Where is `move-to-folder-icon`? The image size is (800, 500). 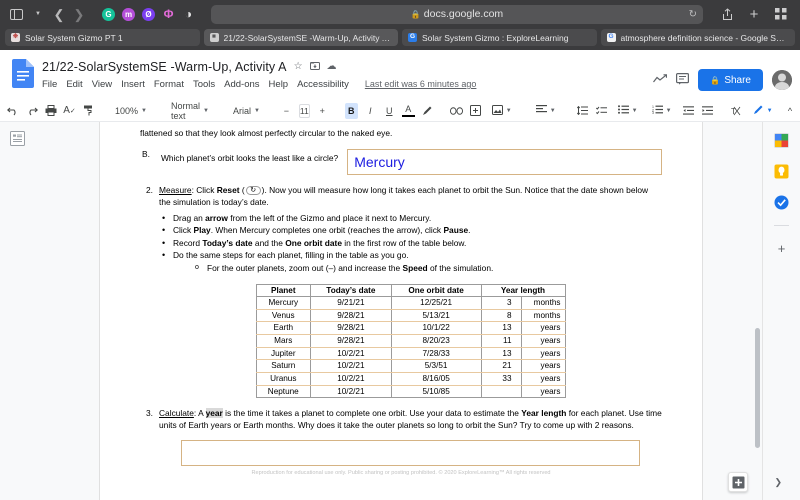 move-to-folder-icon is located at coordinates (314, 67).